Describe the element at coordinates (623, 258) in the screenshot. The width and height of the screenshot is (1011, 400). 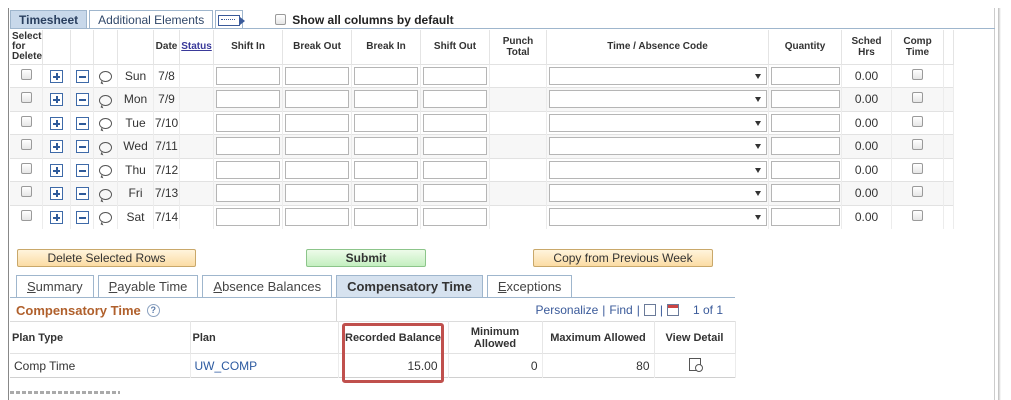
I see `copy-from-previous-week-button: Copy from Previous Week` at that location.